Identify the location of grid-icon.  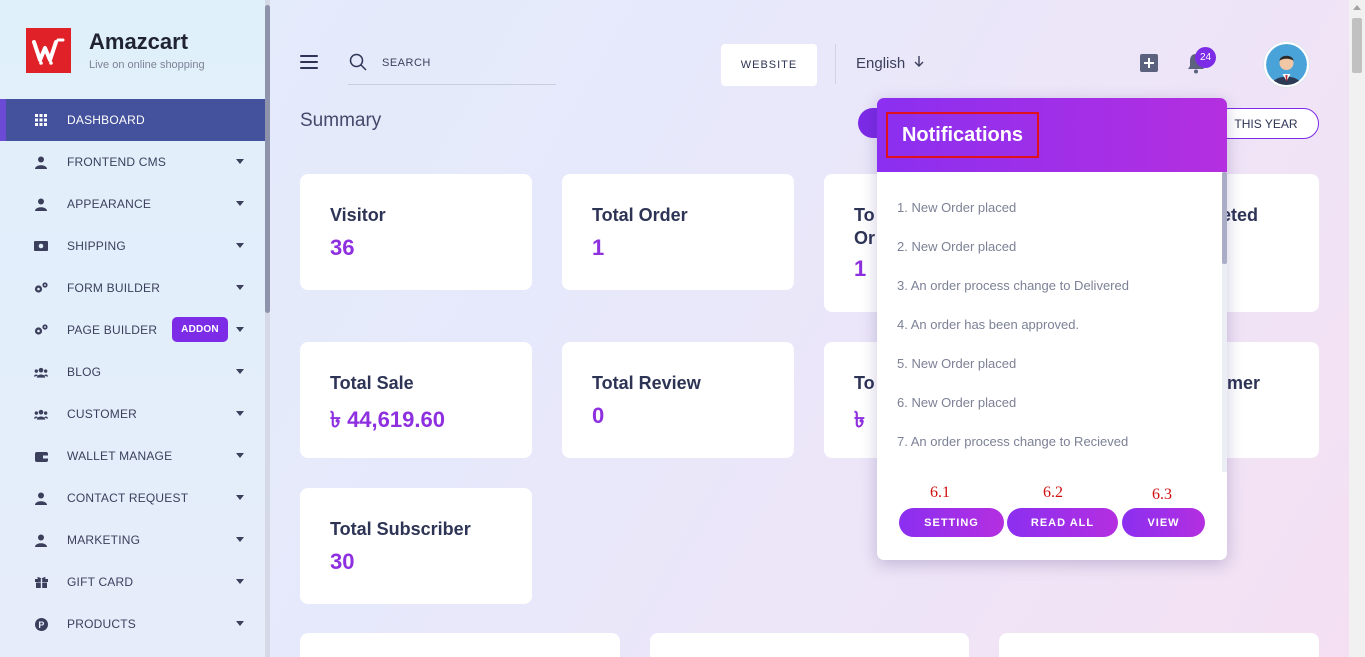
(41, 120).